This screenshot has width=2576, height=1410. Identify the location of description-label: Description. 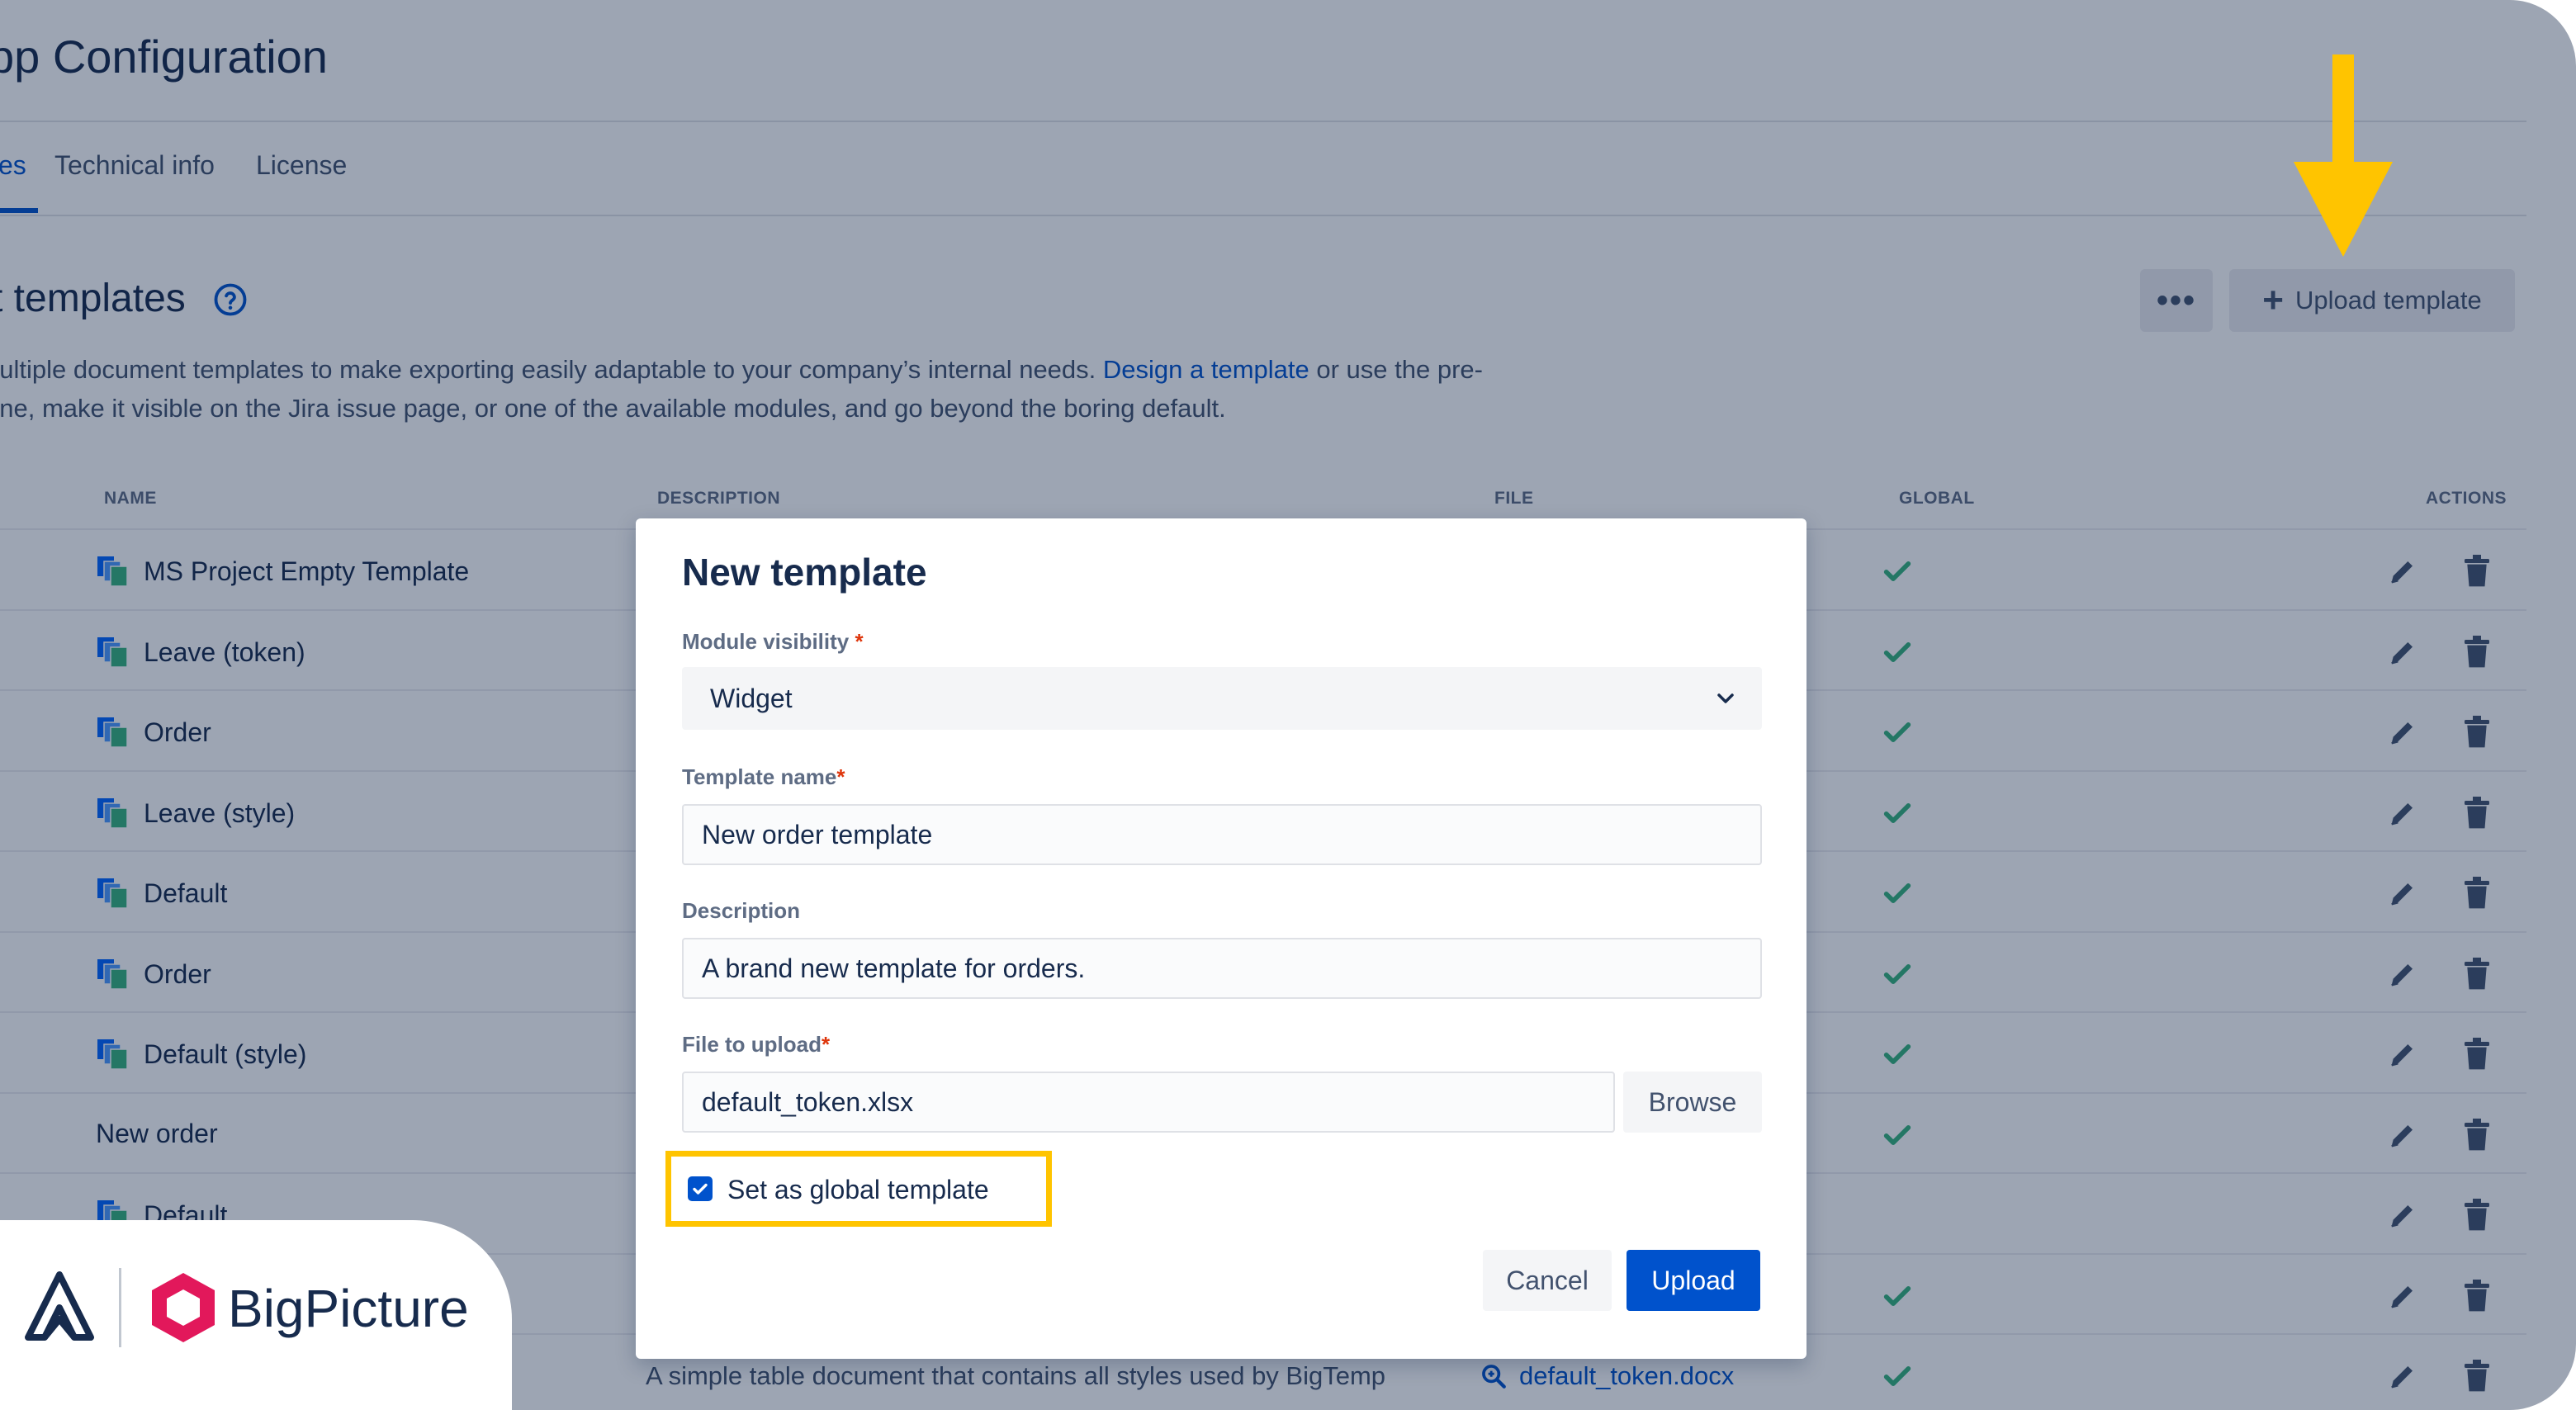
(741, 910).